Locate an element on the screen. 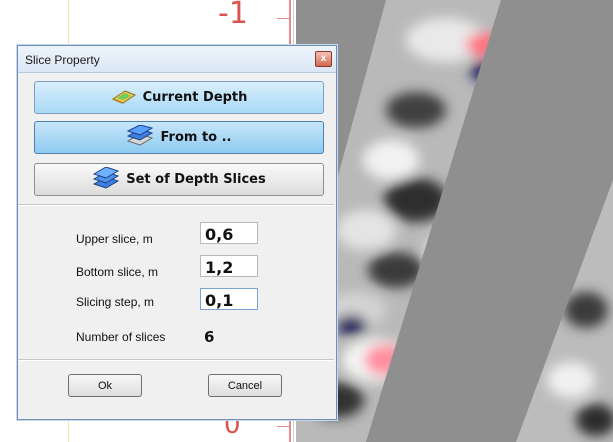 The width and height of the screenshot is (613, 442). bottom-slice-label: Bottom slice, m is located at coordinates (117, 272).